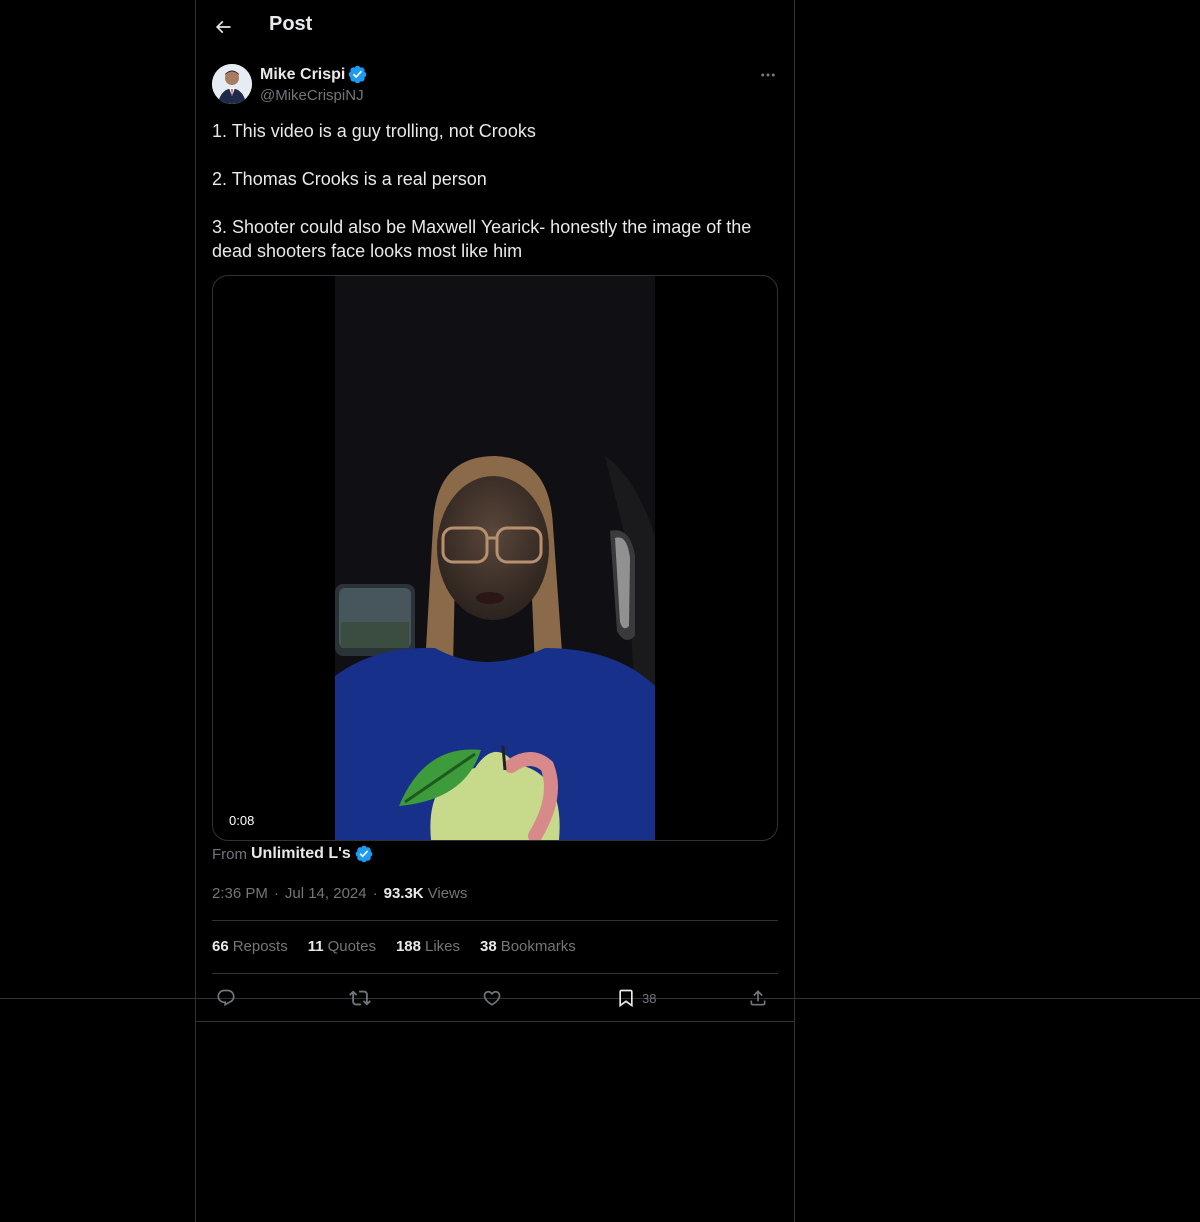 Image resolution: width=1200 pixels, height=1222 pixels. I want to click on action-bar: 38, so click(495, 998).